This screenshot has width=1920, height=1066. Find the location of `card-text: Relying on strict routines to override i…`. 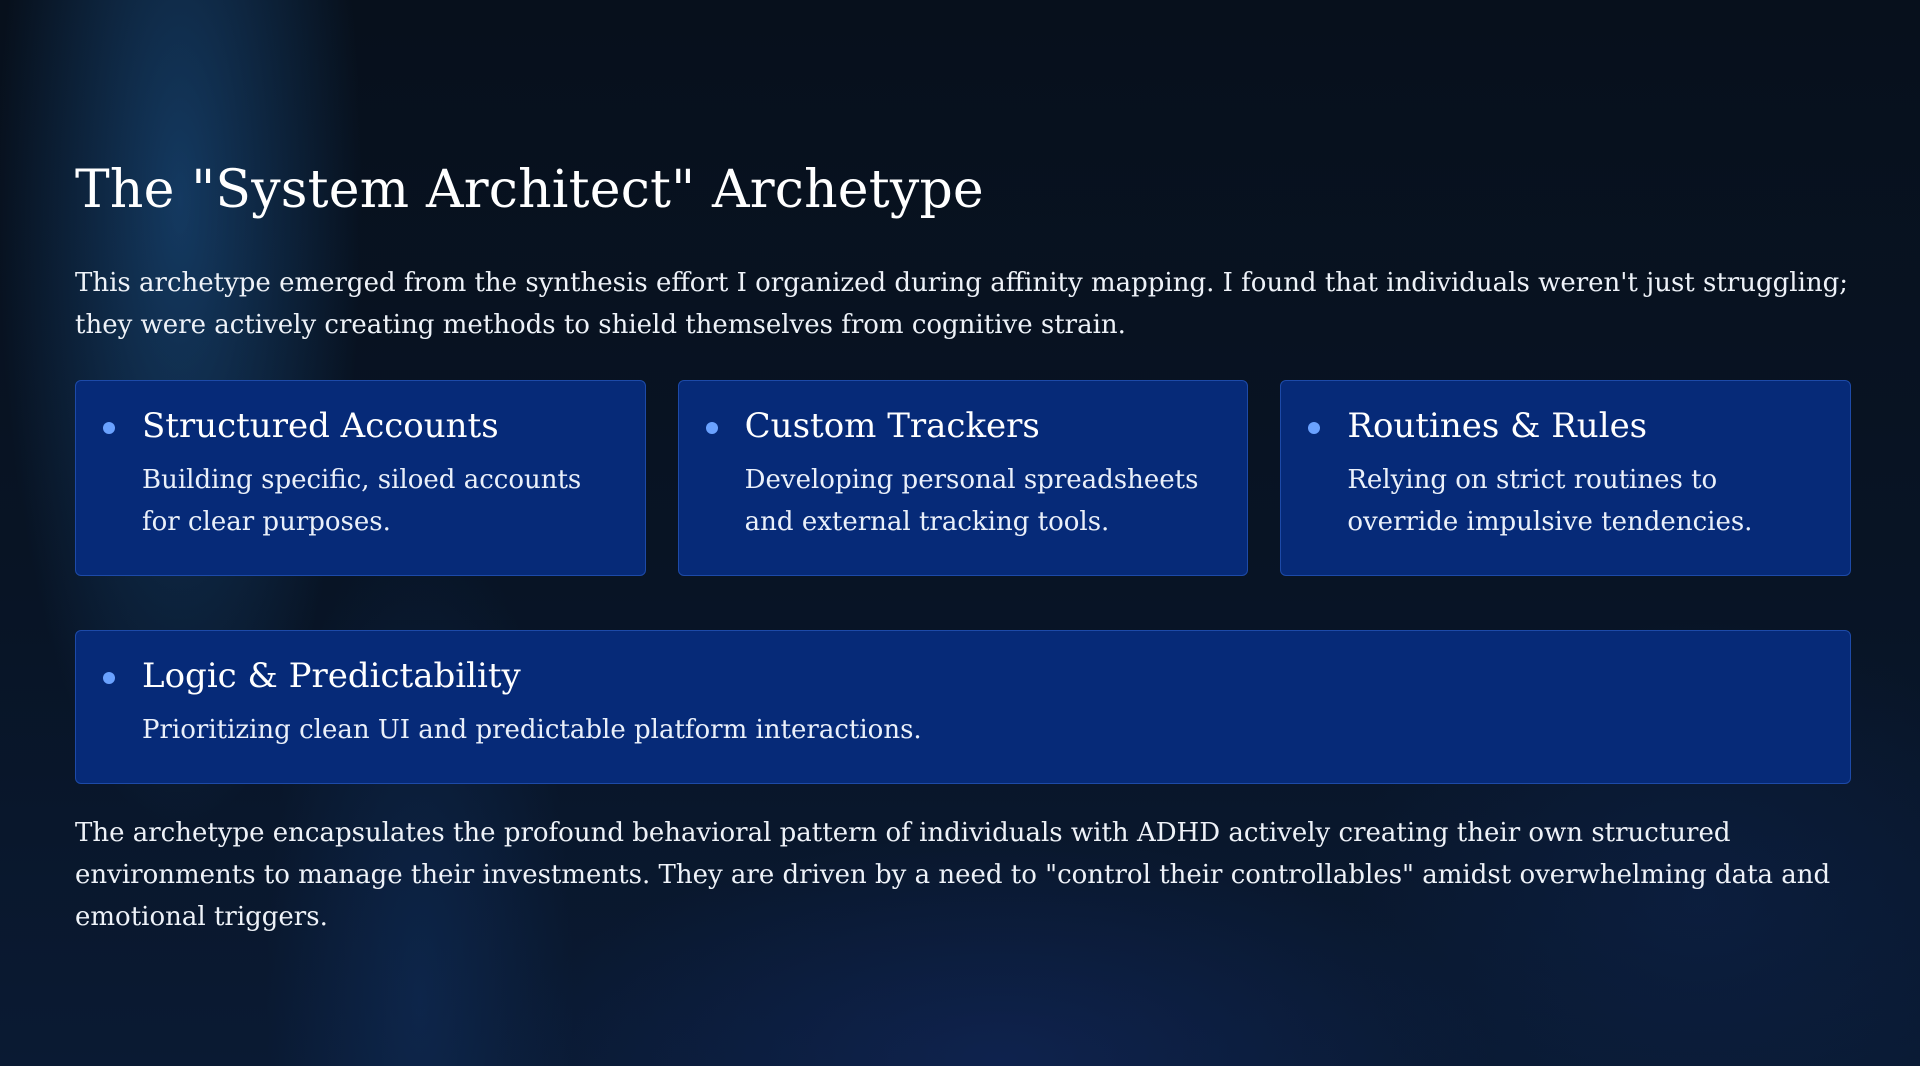

card-text: Relying on strict routines to override i… is located at coordinates (1550, 501).